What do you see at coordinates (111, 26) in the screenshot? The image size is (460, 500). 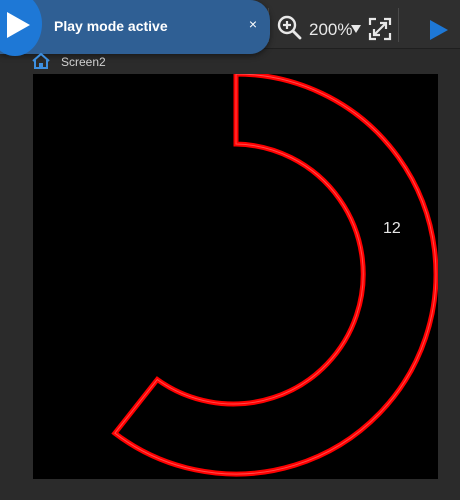 I see `toast-message: Play mode active` at bounding box center [111, 26].